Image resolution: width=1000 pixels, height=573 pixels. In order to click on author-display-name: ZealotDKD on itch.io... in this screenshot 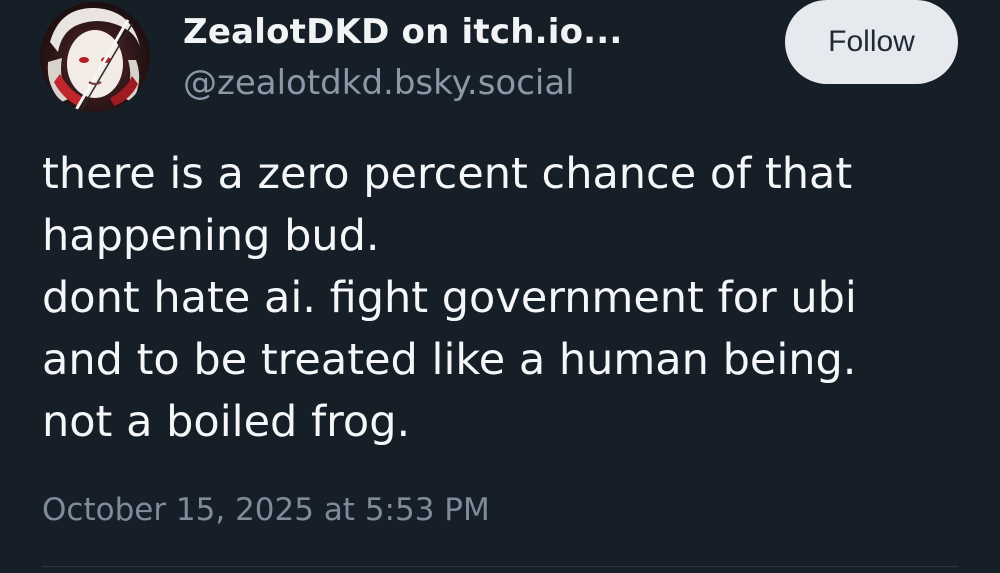, I will do `click(403, 32)`.